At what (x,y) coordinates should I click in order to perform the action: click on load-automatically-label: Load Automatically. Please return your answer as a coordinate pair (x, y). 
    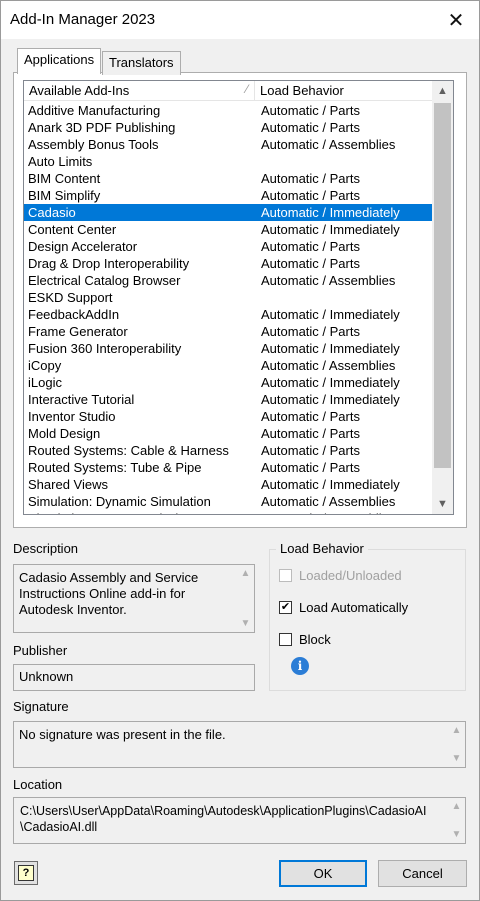
    Looking at the image, I should click on (353, 607).